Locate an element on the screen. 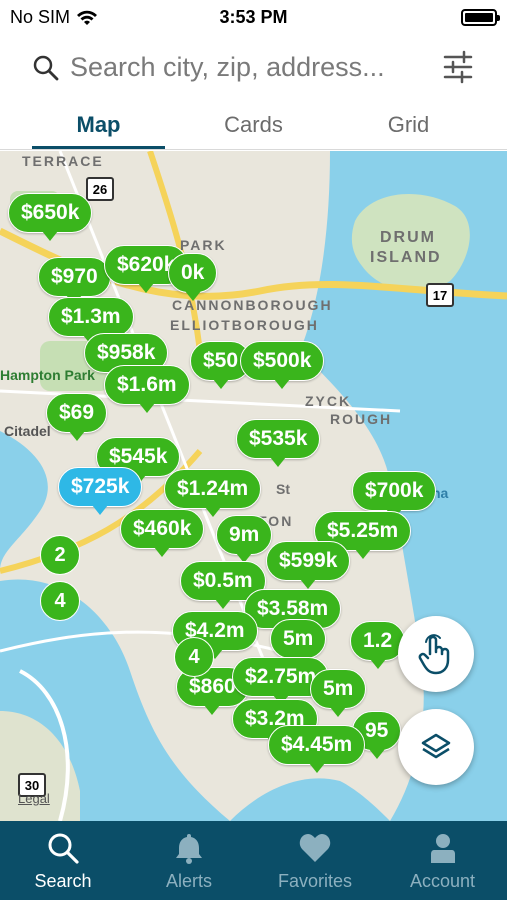 The height and width of the screenshot is (900, 507). nav-alerts-label: Alerts is located at coordinates (188, 881).